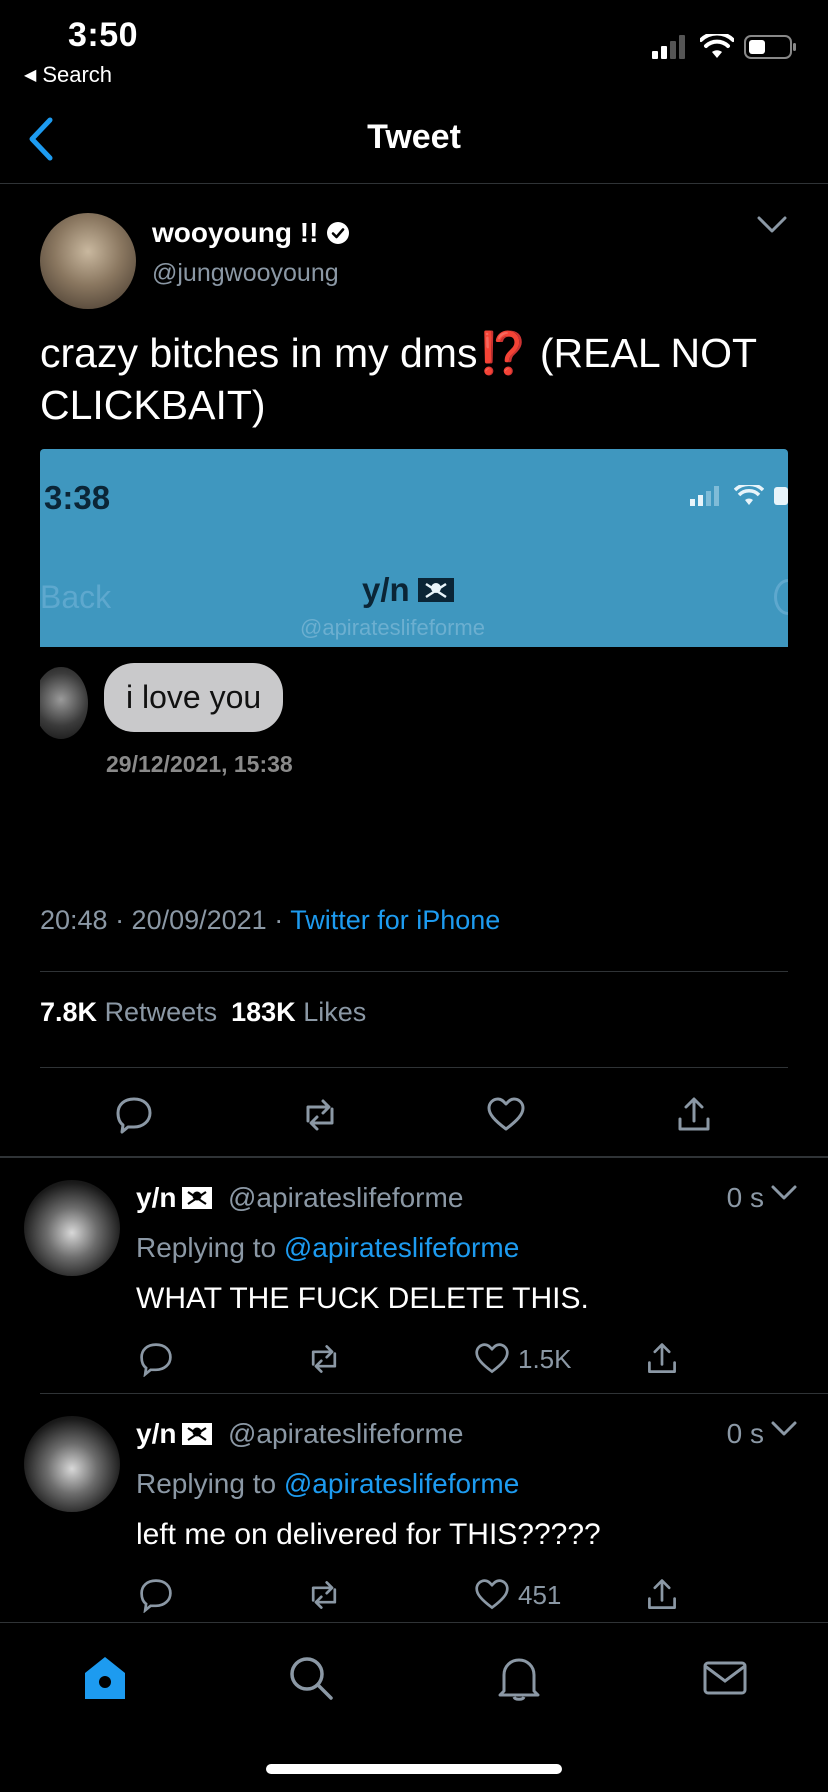 Image resolution: width=828 pixels, height=1792 pixels. What do you see at coordinates (386, 589) in the screenshot?
I see `image-contact-name-text: y/n` at bounding box center [386, 589].